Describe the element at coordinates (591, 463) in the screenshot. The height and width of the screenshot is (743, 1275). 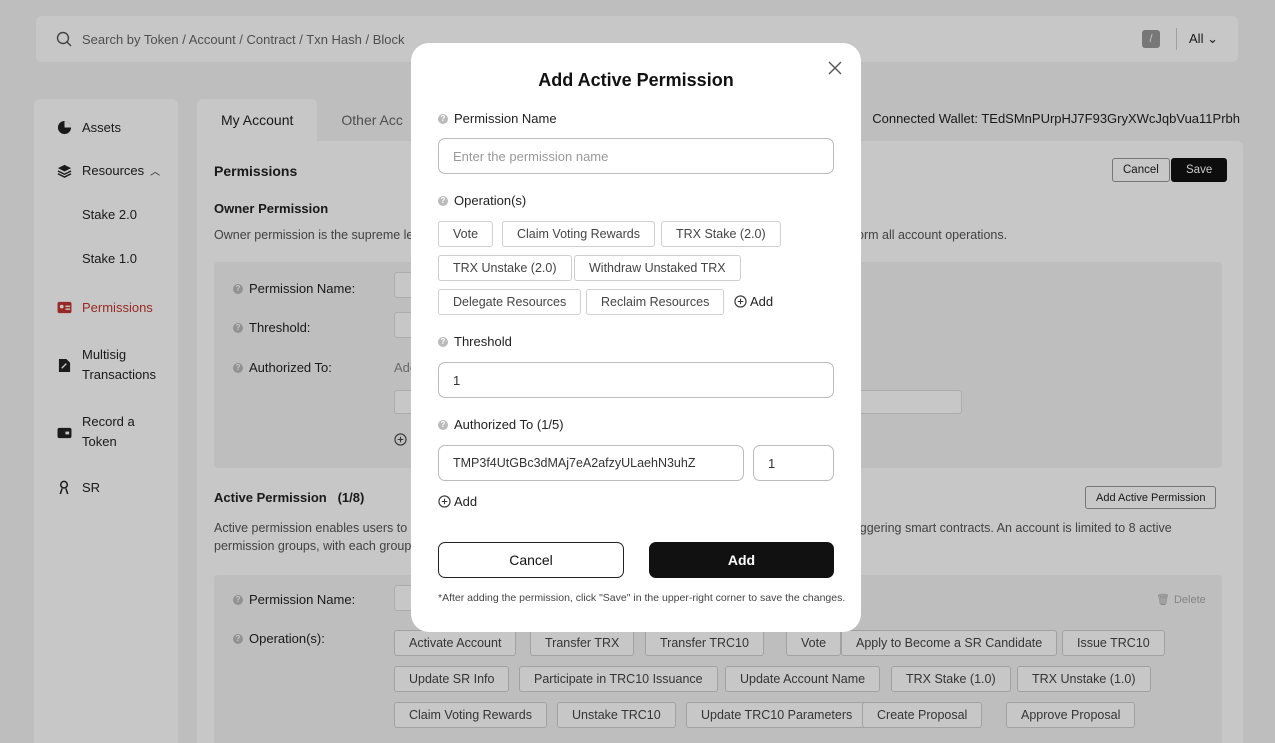
I see `authorized-address-input` at that location.